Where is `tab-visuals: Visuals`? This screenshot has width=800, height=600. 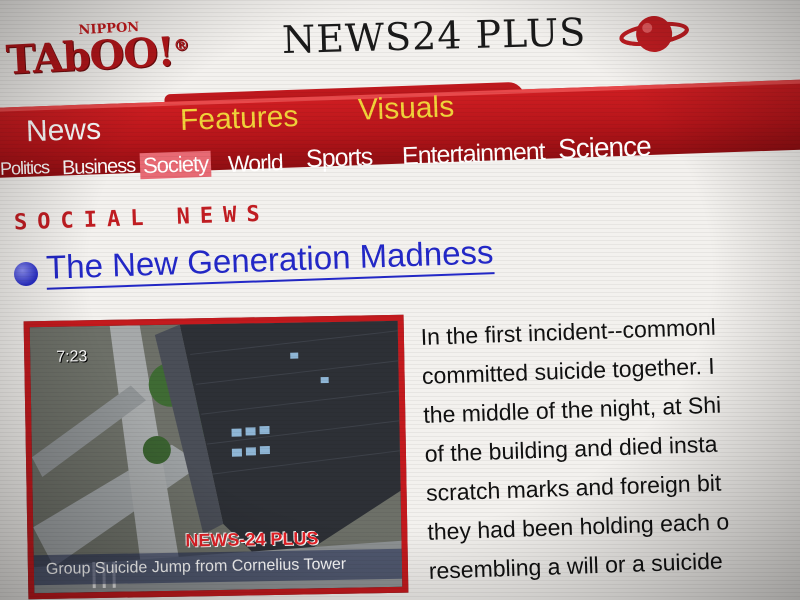
tab-visuals: Visuals is located at coordinates (405, 108).